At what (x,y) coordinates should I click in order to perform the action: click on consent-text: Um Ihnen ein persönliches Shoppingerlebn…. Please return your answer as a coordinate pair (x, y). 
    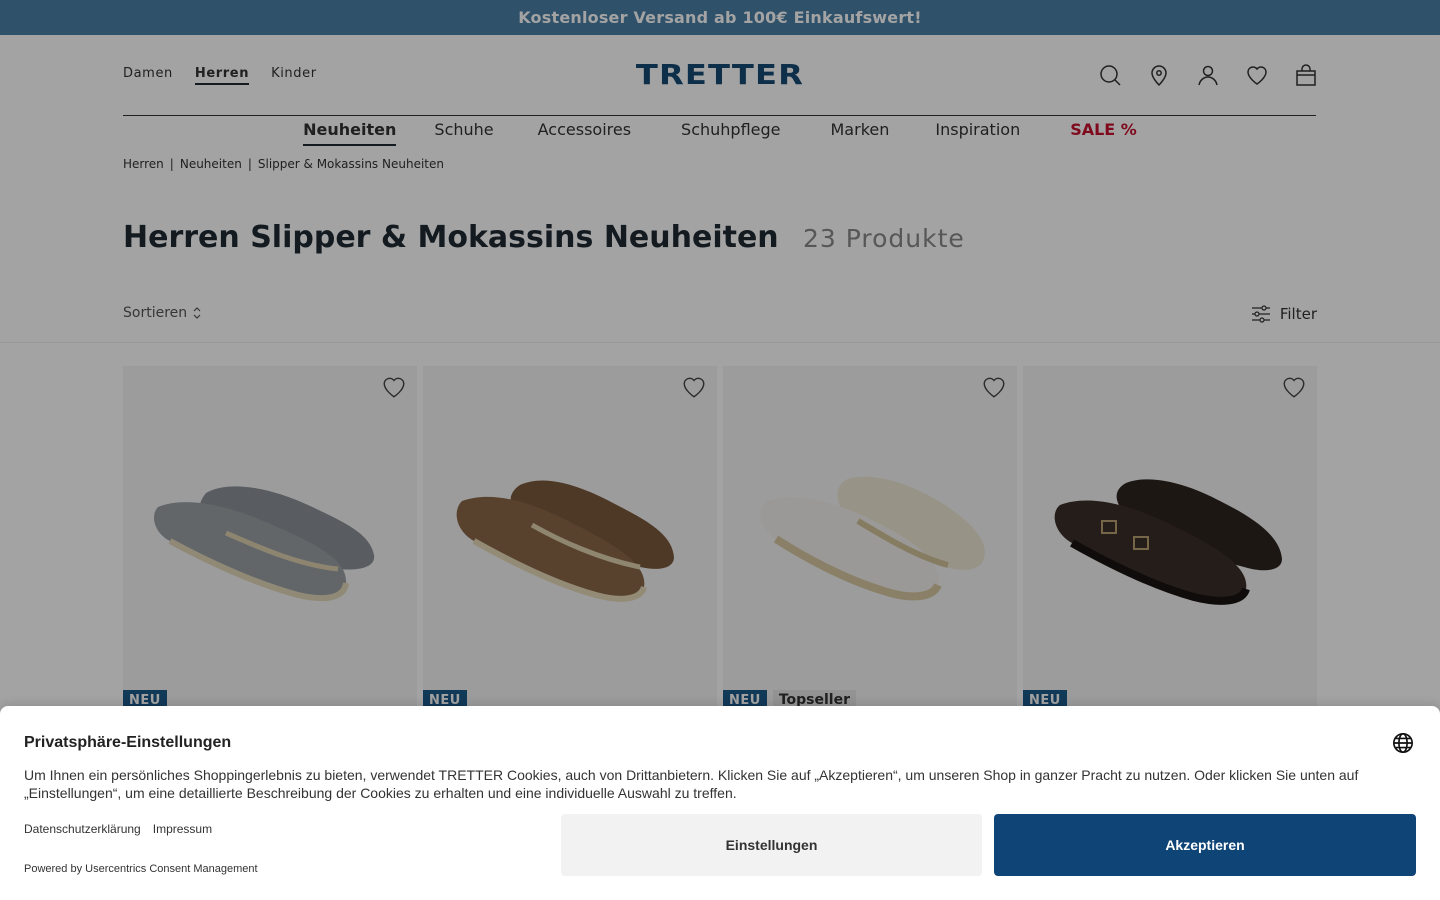
    Looking at the image, I should click on (691, 784).